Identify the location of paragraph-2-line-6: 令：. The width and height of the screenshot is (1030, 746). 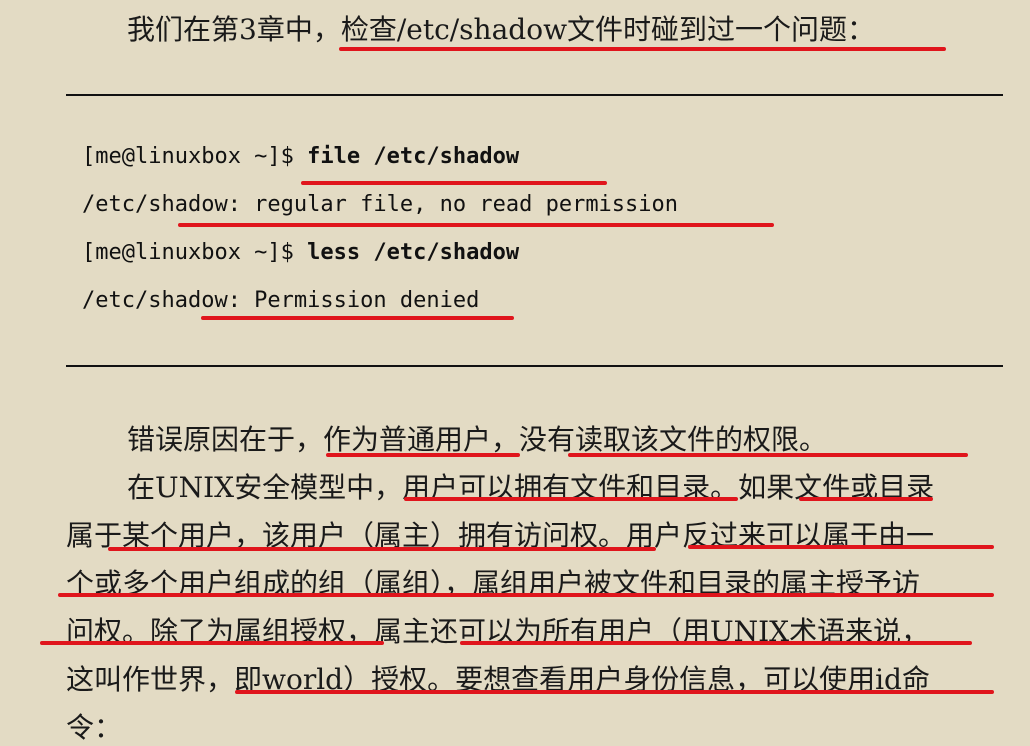
(94, 727).